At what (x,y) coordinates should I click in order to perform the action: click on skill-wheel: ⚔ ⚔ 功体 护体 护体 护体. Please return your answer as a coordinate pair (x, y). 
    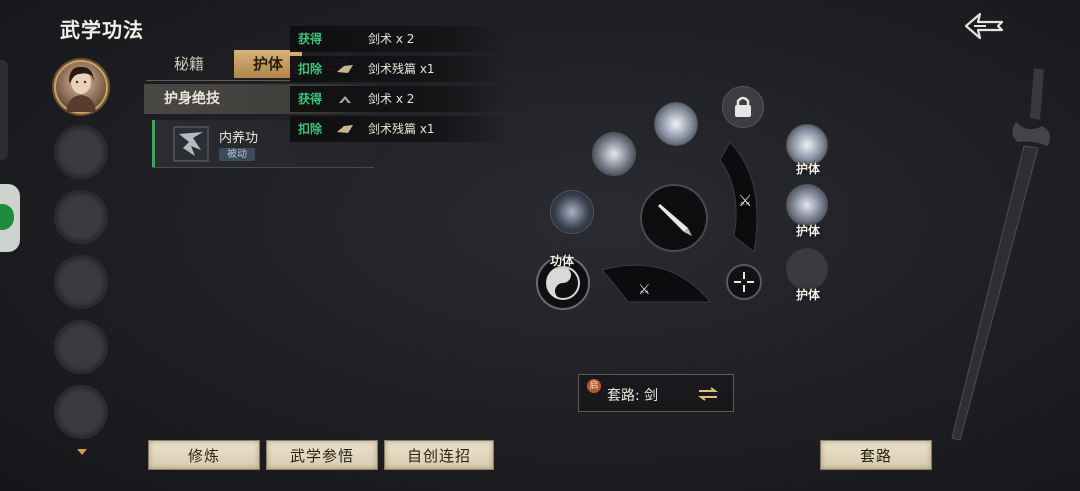
    Looking at the image, I should click on (690, 200).